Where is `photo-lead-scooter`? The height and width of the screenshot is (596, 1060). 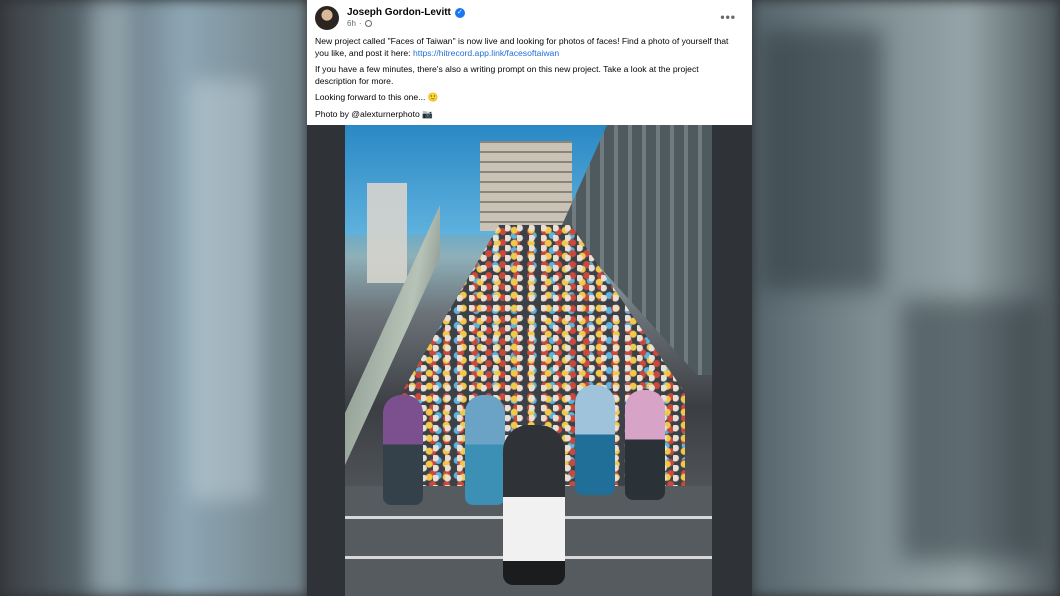 photo-lead-scooter is located at coordinates (534, 505).